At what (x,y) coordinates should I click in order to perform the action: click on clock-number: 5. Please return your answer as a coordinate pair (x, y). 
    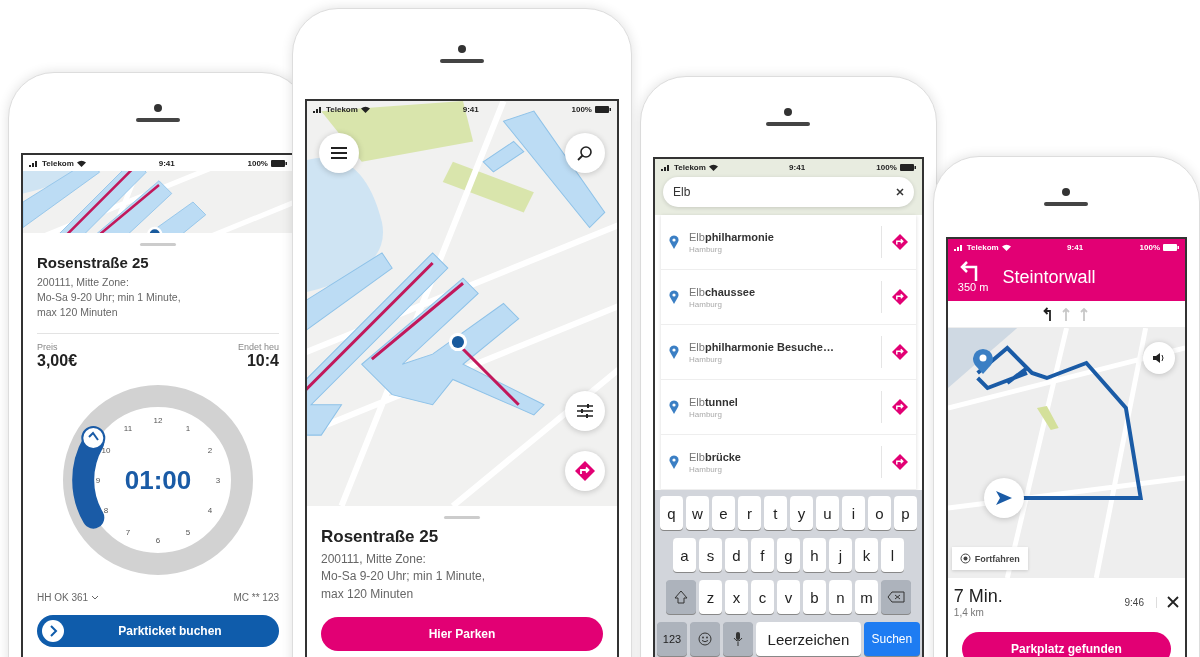
    Looking at the image, I should click on (188, 532).